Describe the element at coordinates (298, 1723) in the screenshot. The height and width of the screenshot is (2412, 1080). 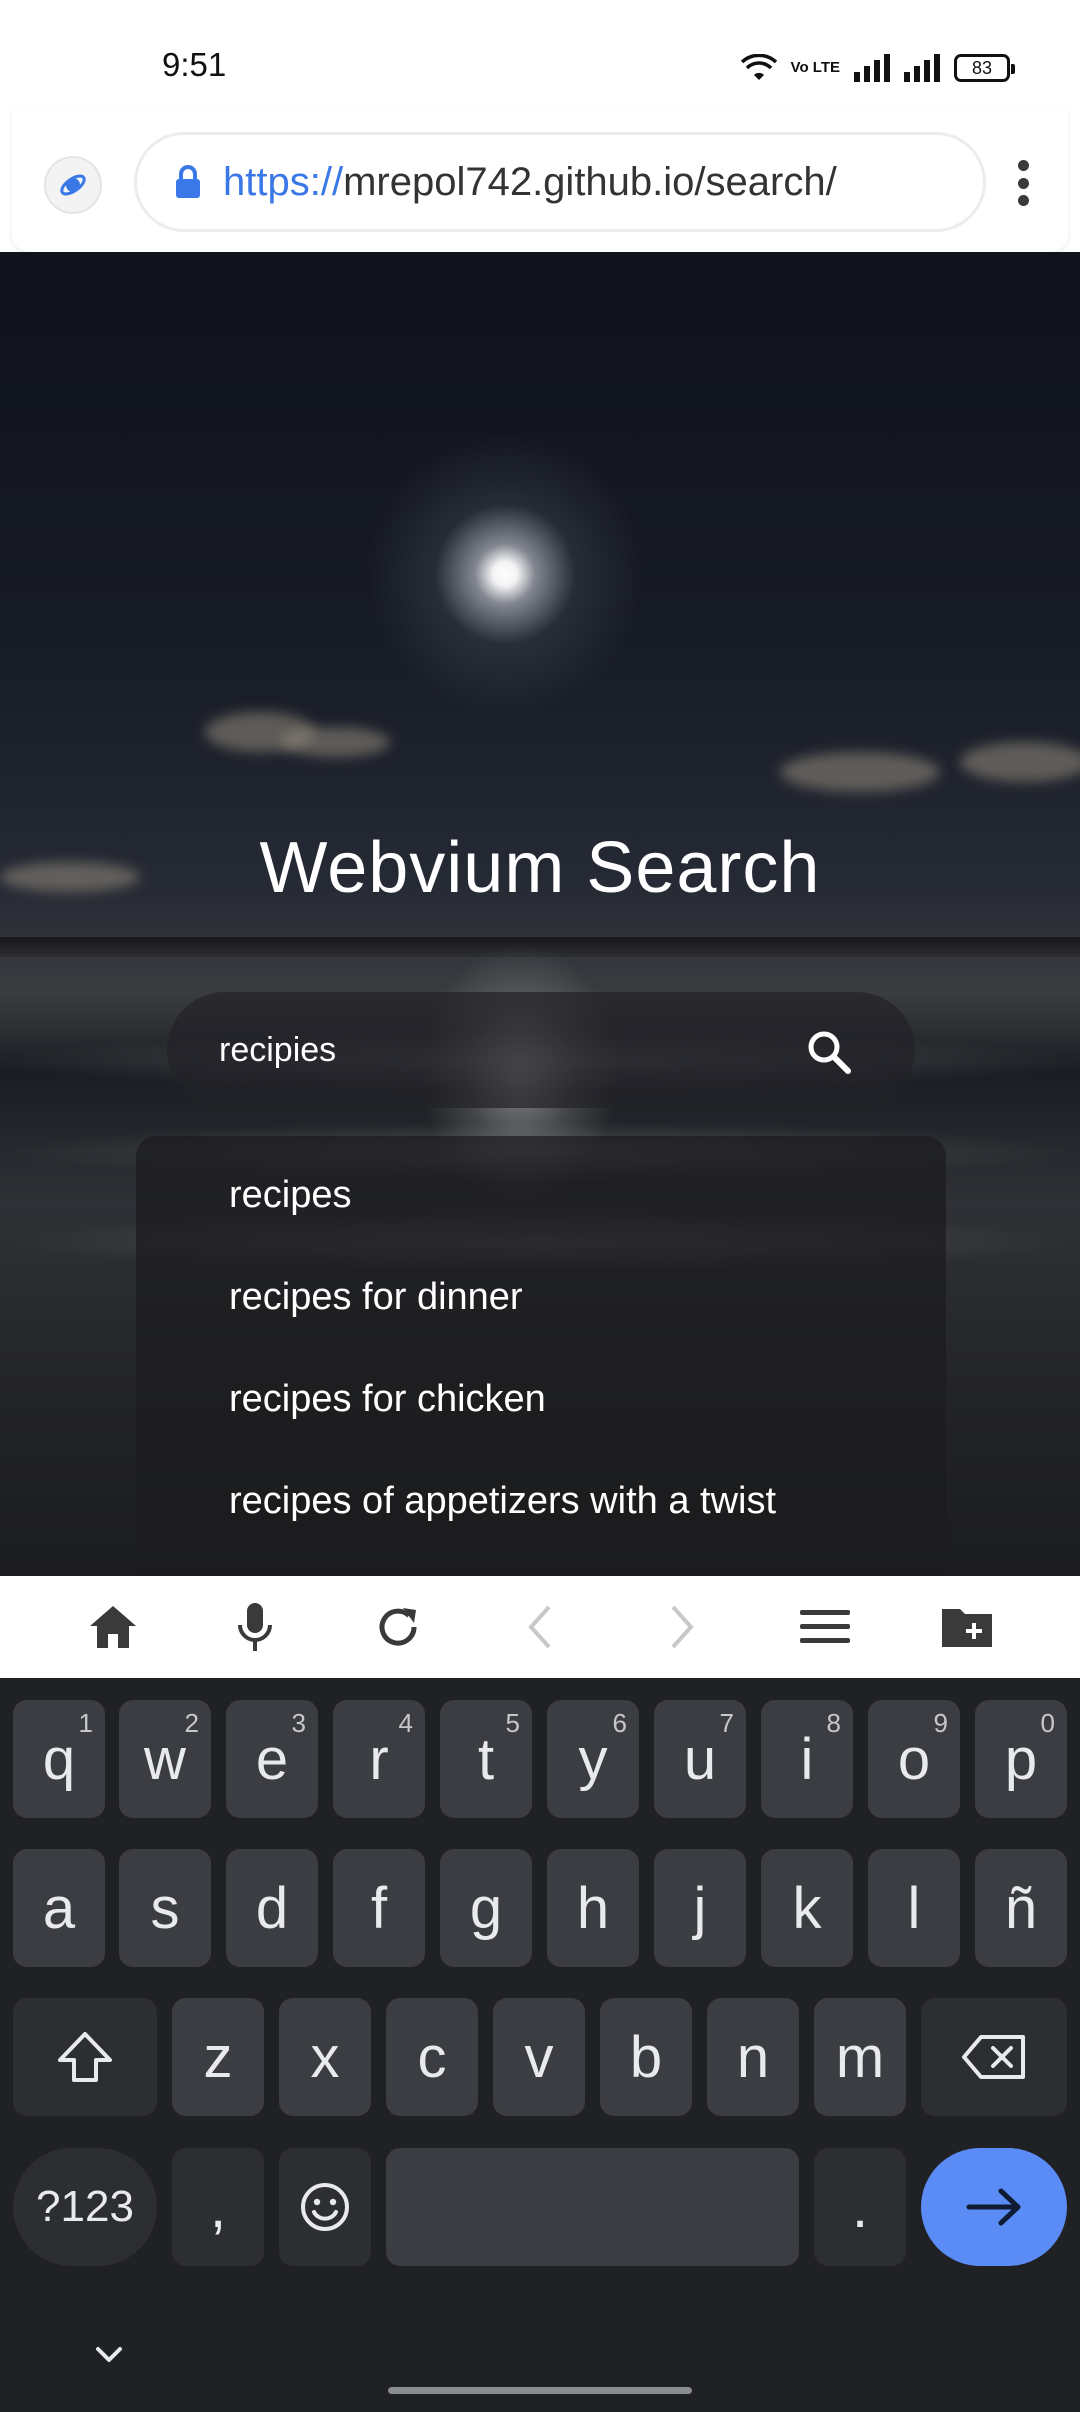
I see `key-hint: 3` at that location.